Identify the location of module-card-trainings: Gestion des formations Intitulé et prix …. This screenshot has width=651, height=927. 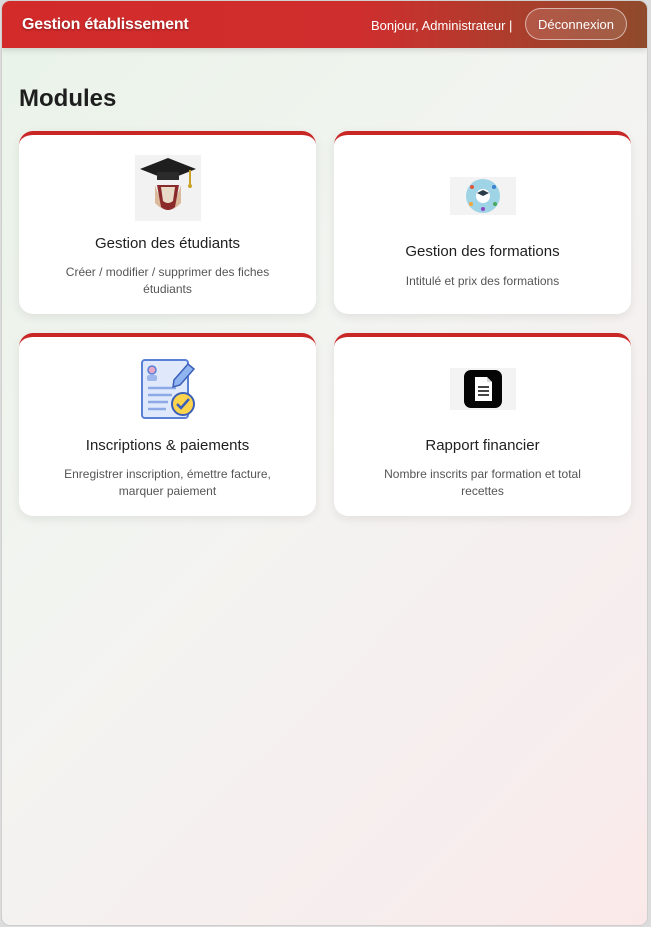
(482, 222).